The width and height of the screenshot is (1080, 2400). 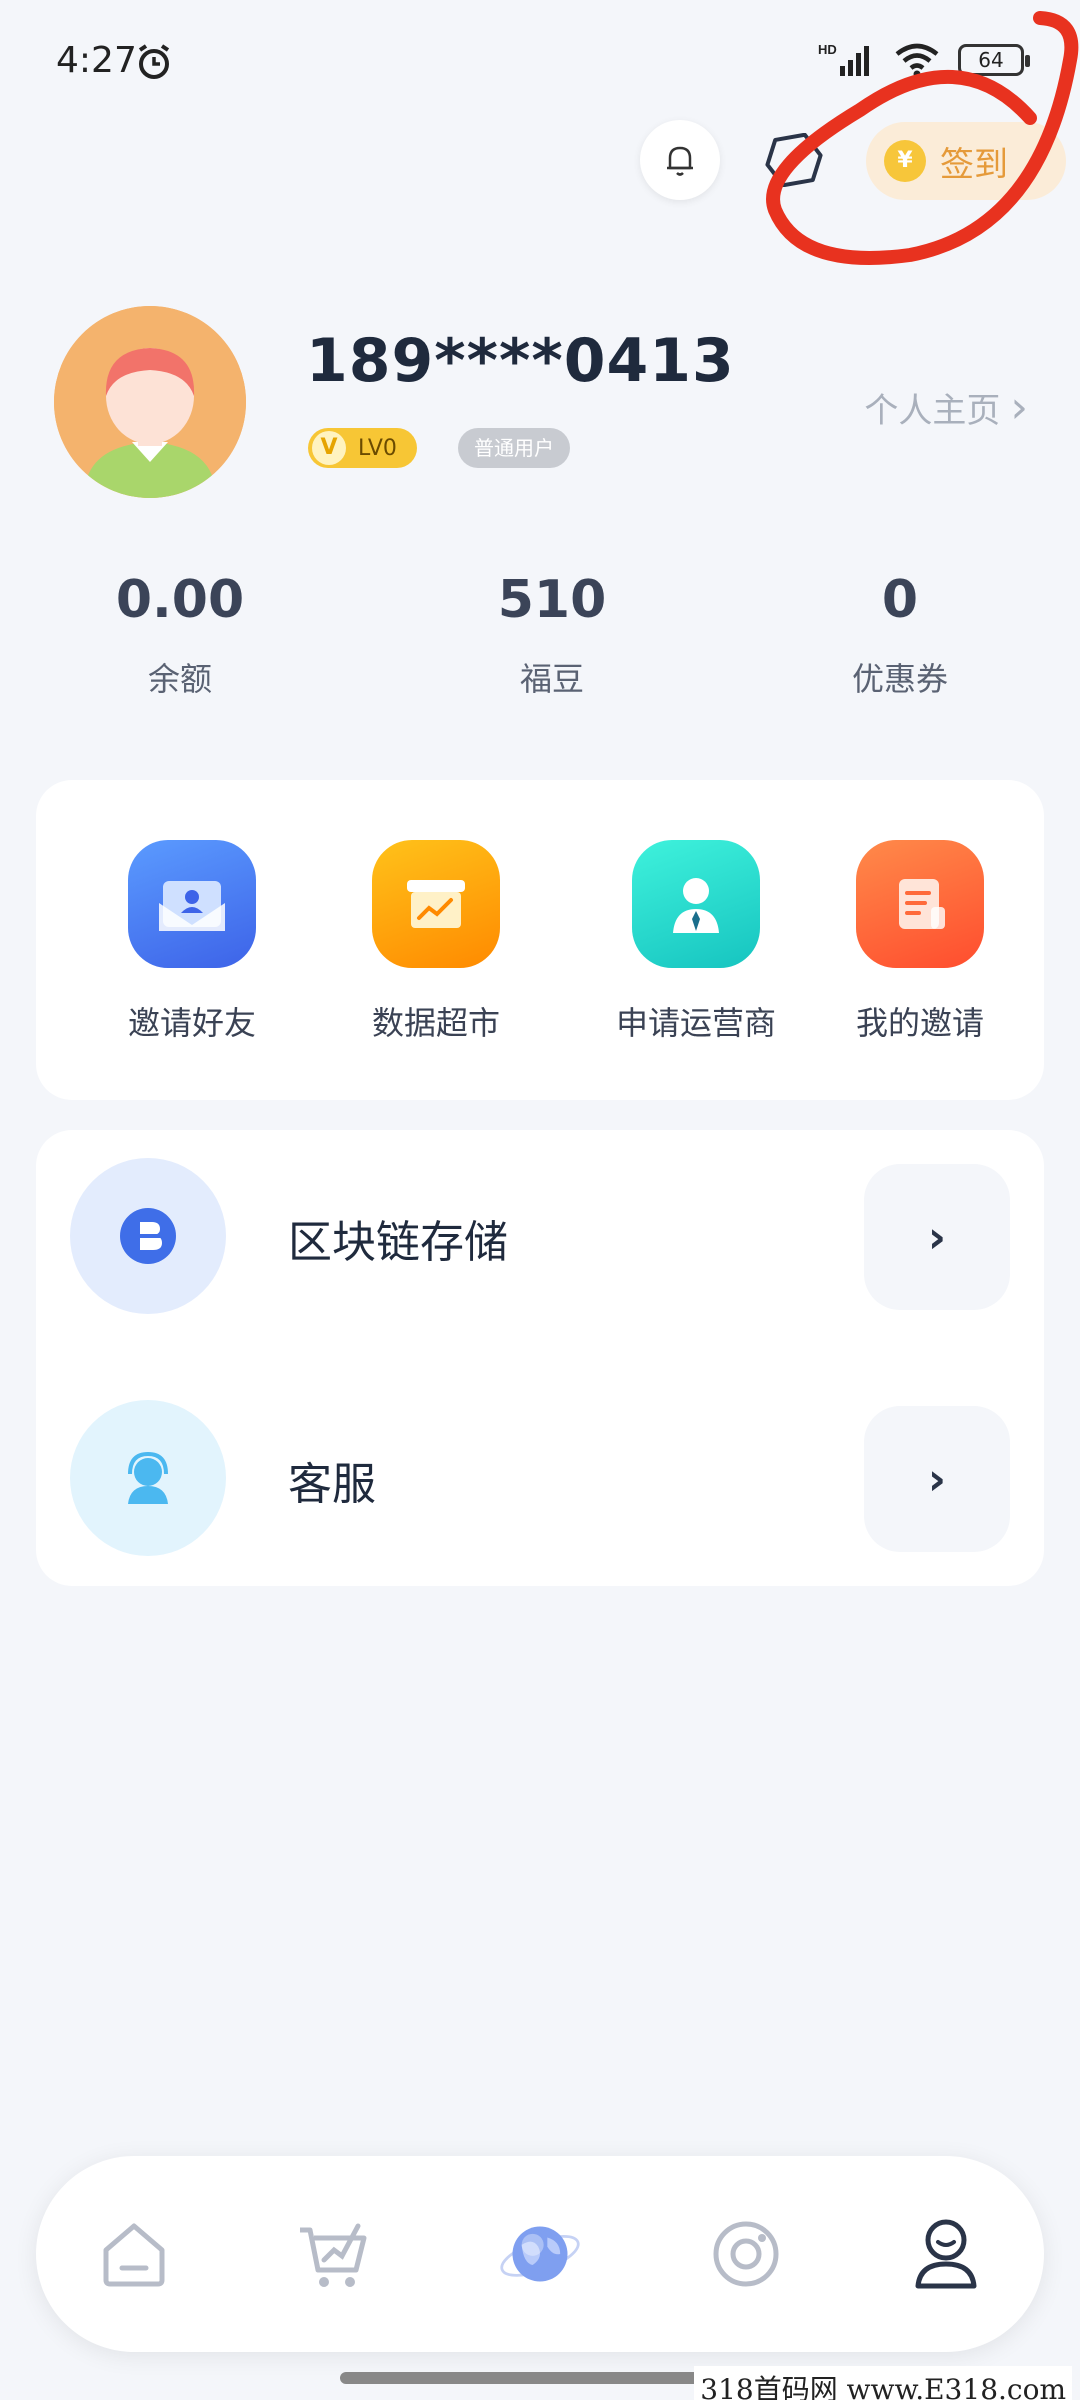 I want to click on stat-value: 0.00, so click(x=180, y=600).